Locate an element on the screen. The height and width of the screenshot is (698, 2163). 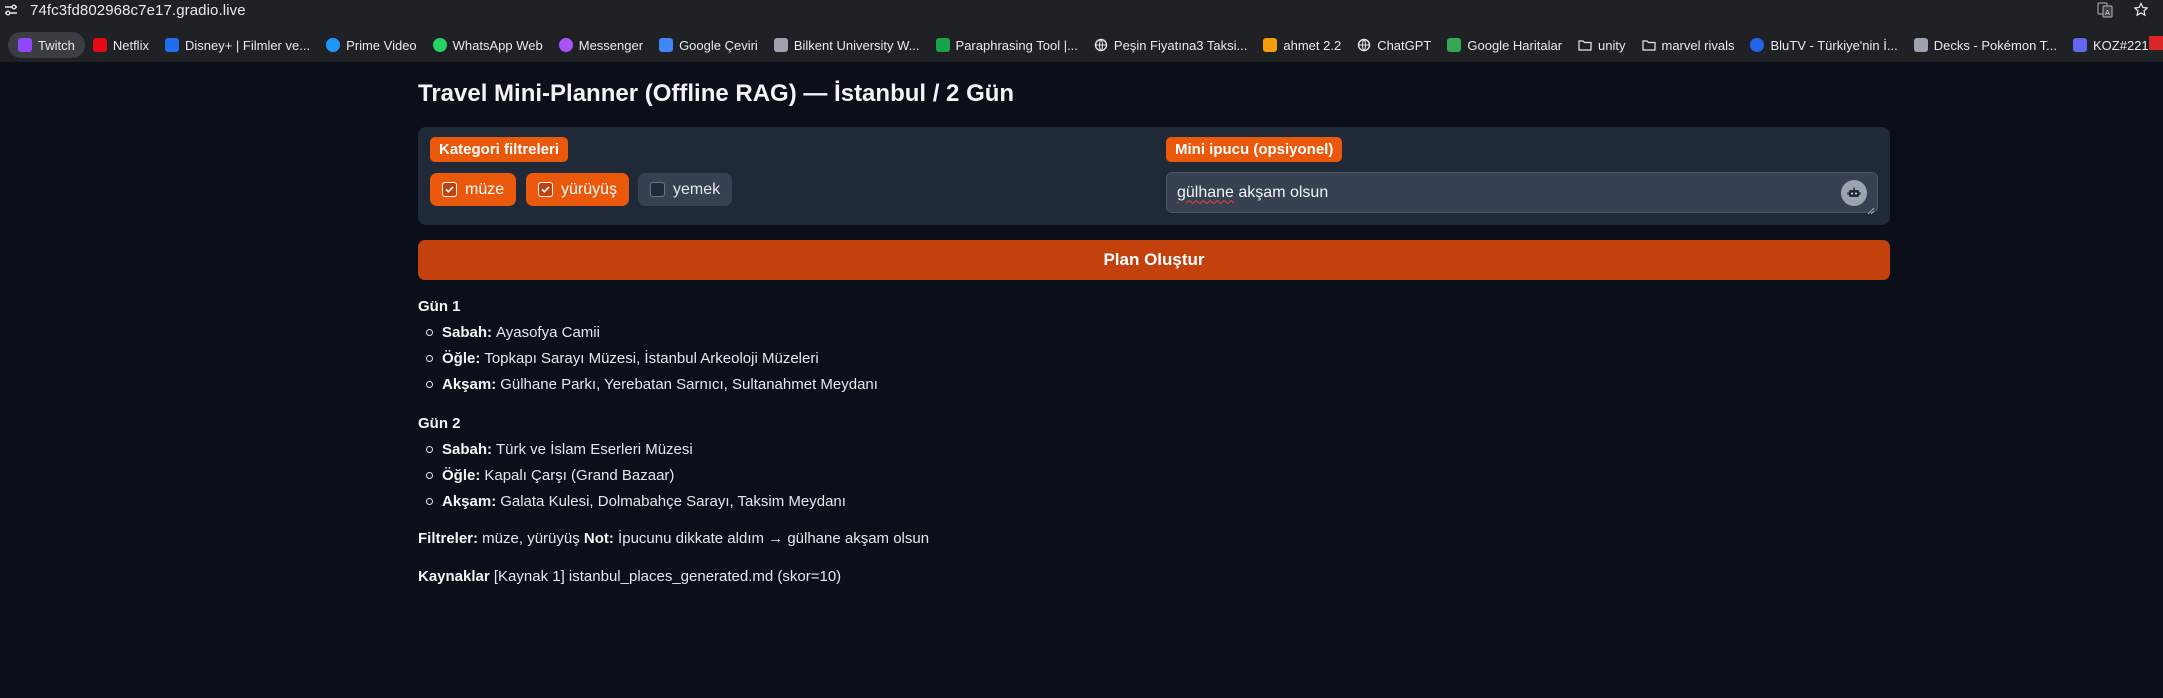
whatsapp-icon is located at coordinates (439, 45).